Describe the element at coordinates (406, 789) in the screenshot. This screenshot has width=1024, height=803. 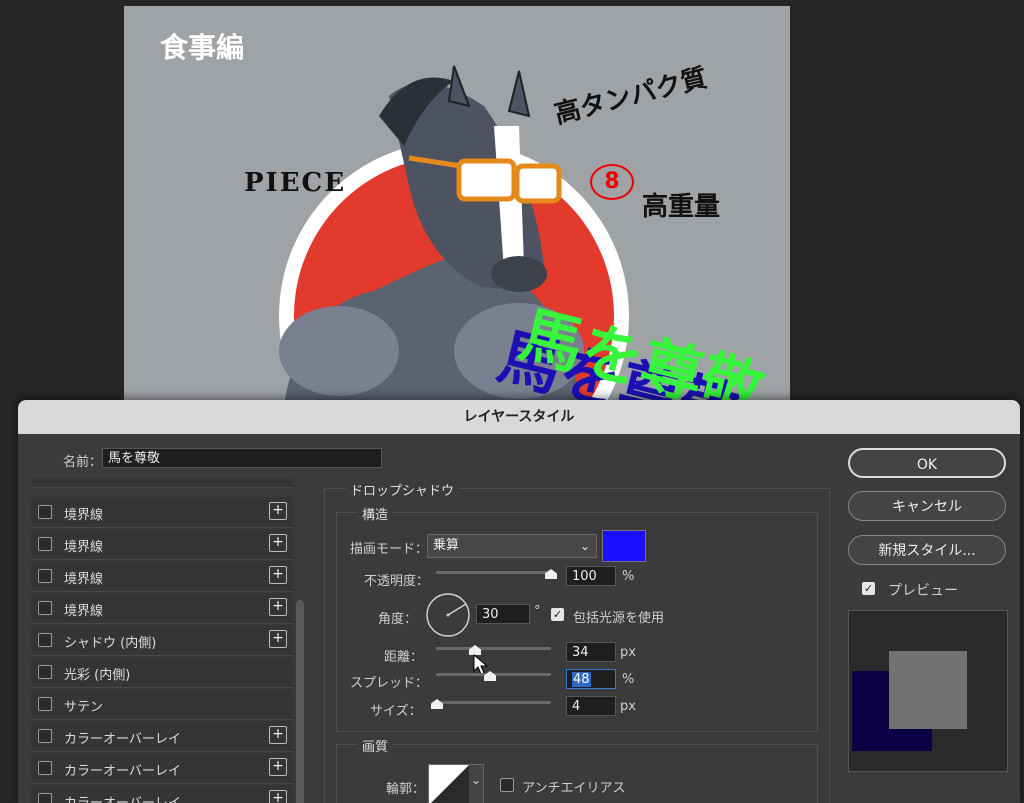
I see `contour-label: 輪郭：` at that location.